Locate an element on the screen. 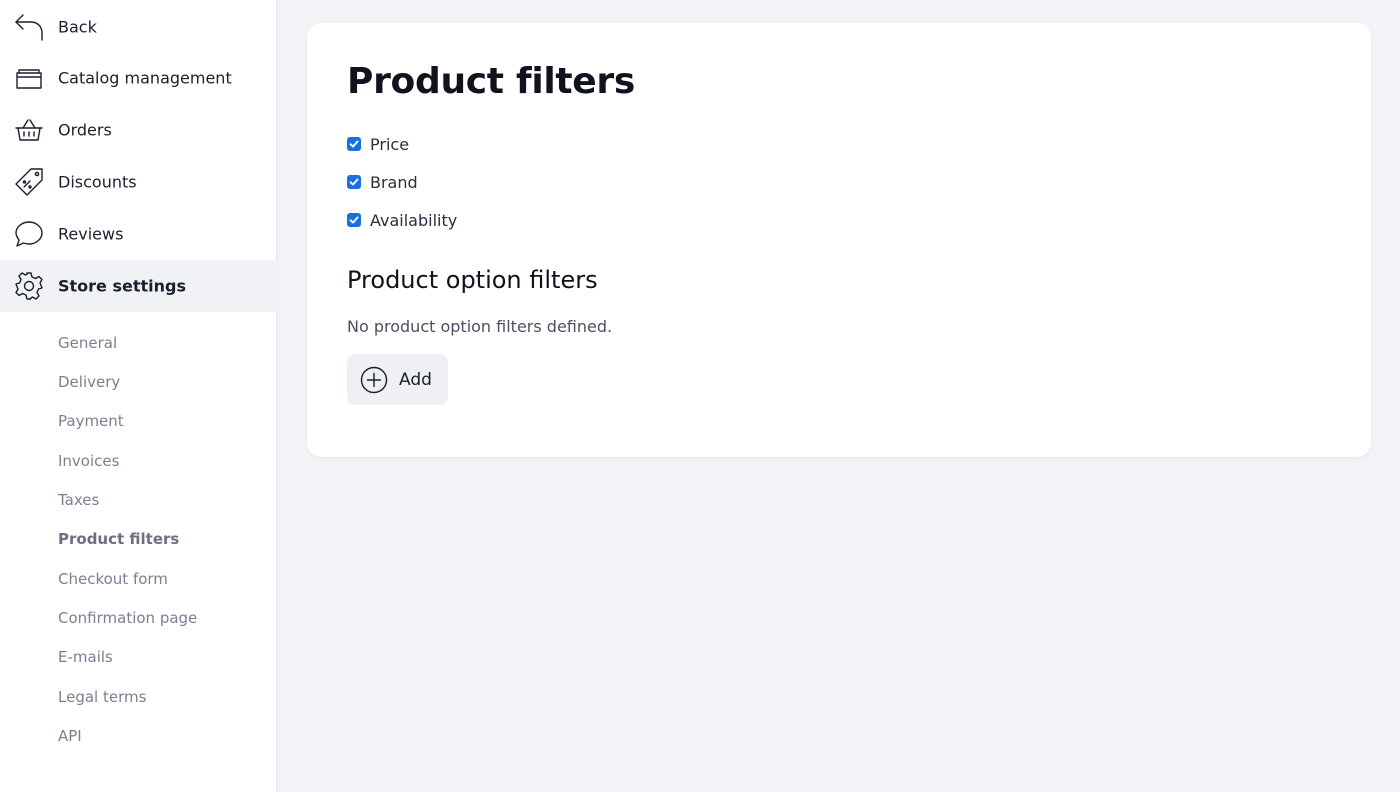  filter-brand-row: Brand is located at coordinates (382, 182).